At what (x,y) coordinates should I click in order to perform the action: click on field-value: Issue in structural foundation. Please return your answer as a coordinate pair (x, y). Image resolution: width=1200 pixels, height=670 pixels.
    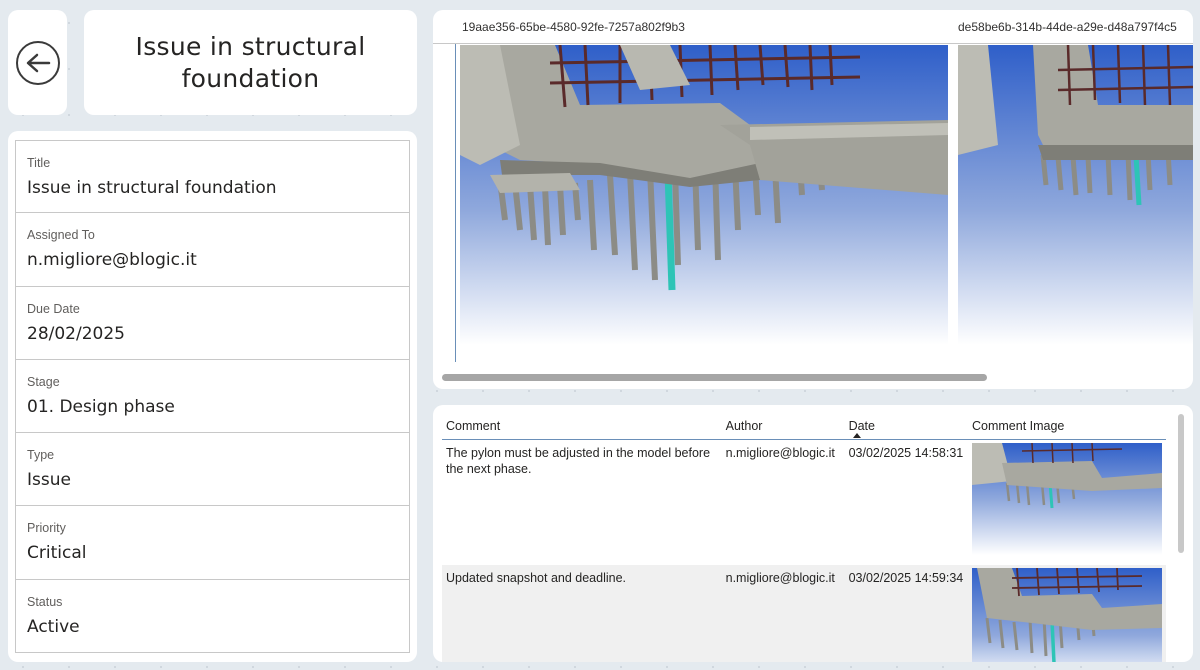
    Looking at the image, I should click on (152, 188).